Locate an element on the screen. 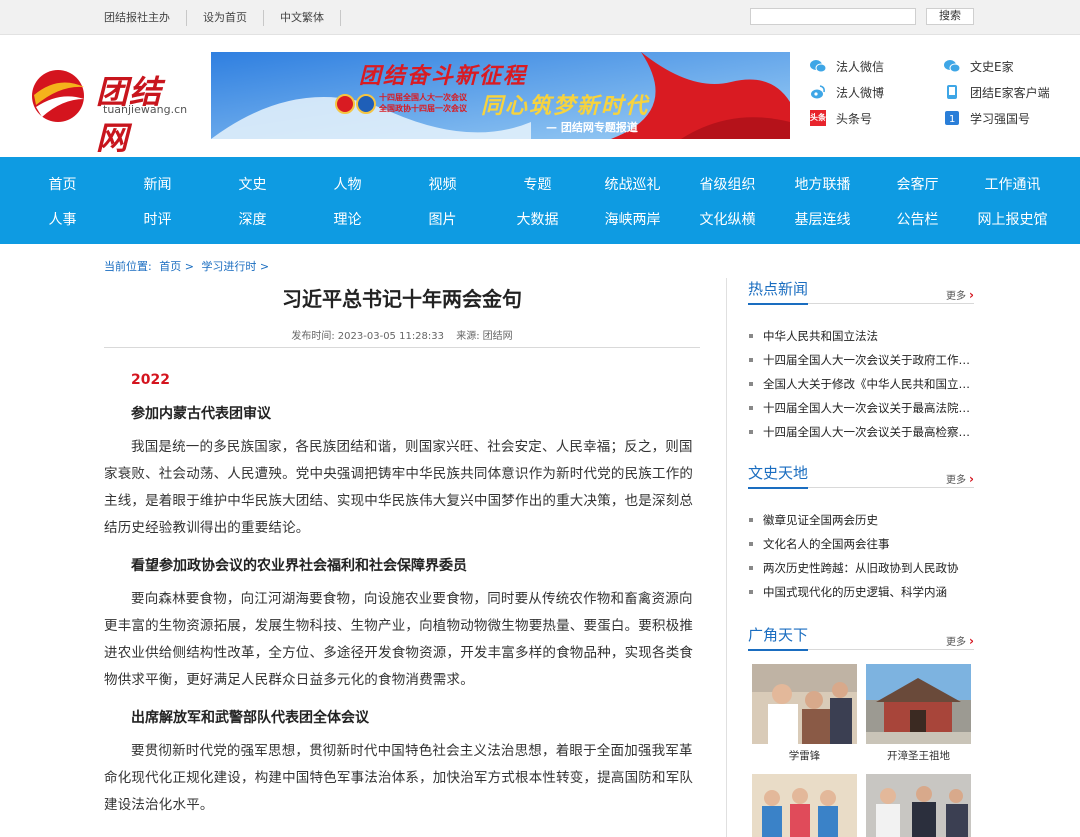 The image size is (1080, 837). guangjiao-title: 广角天下 is located at coordinates (778, 637).